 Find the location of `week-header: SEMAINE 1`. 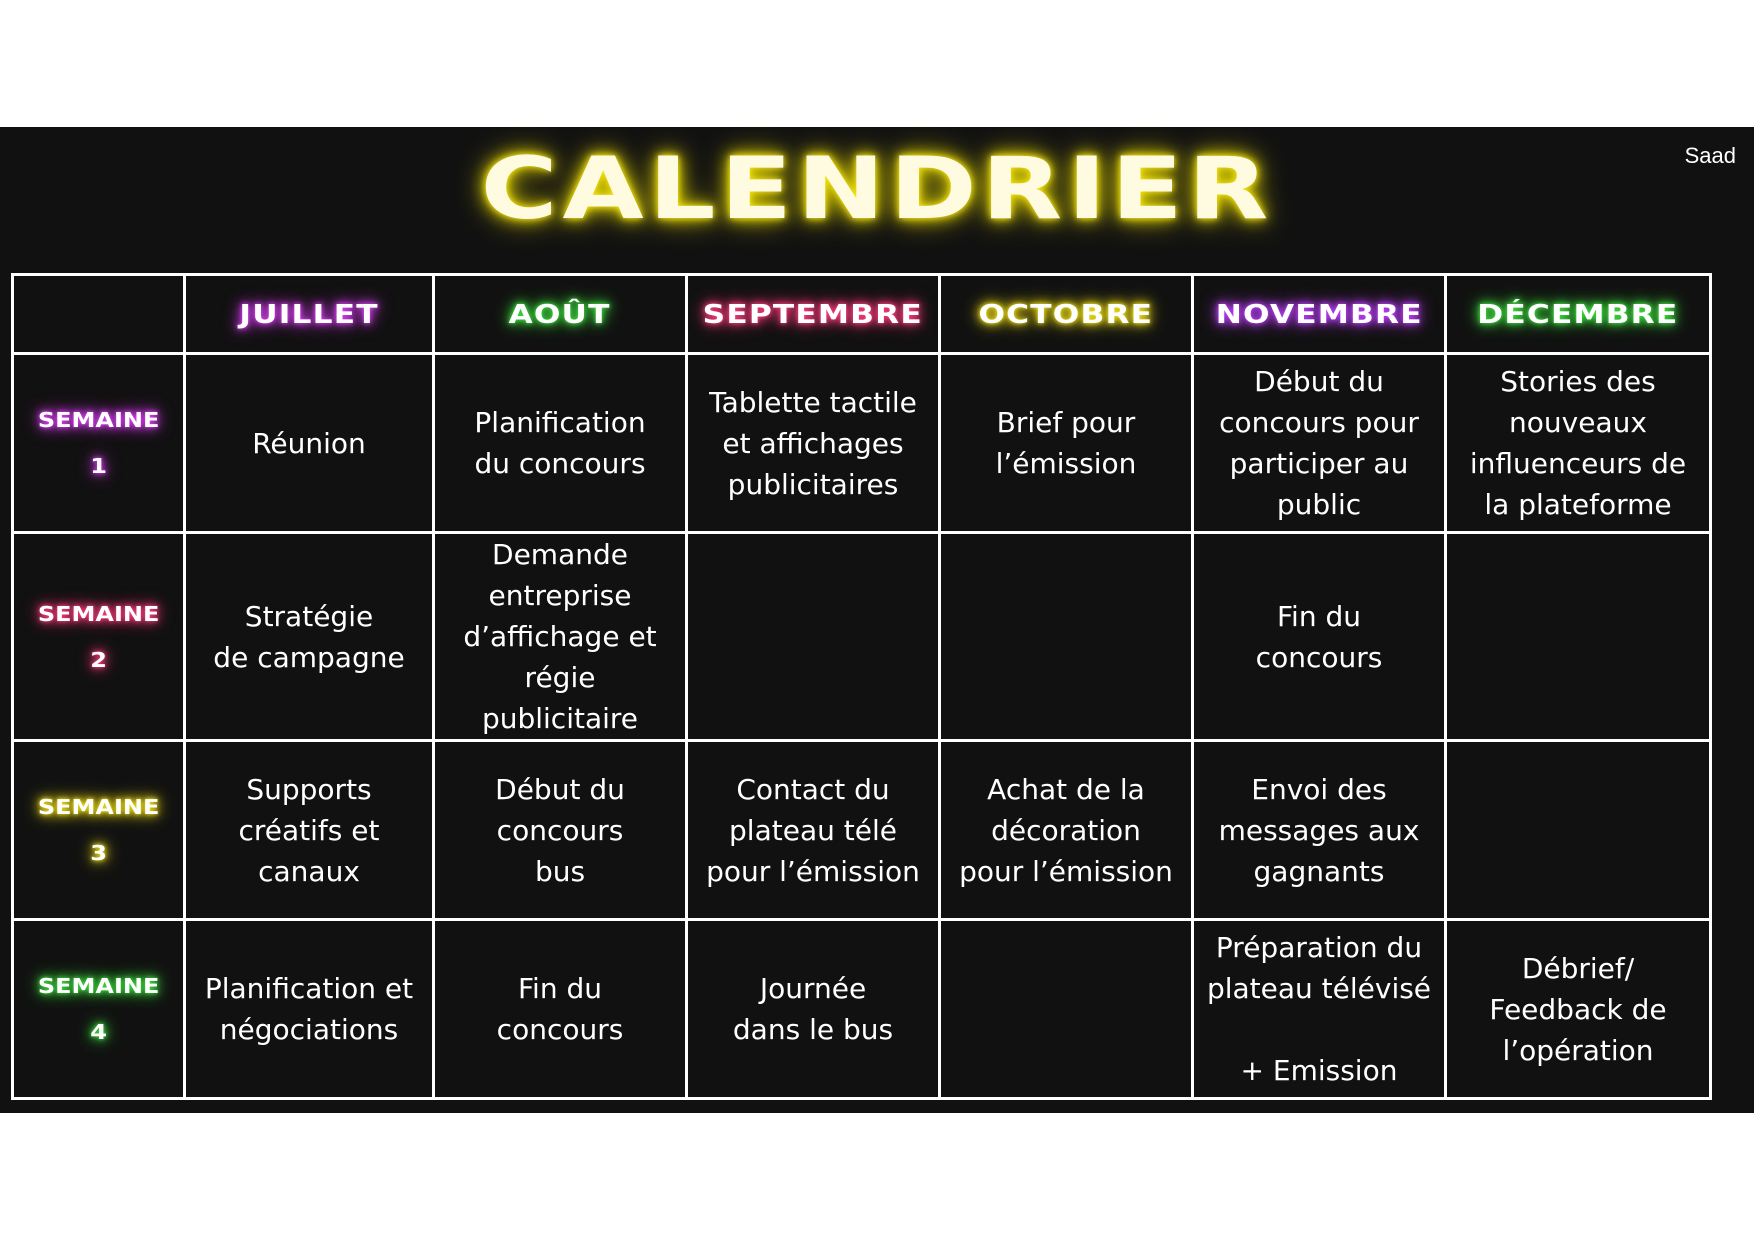

week-header: SEMAINE 1 is located at coordinates (98, 443).